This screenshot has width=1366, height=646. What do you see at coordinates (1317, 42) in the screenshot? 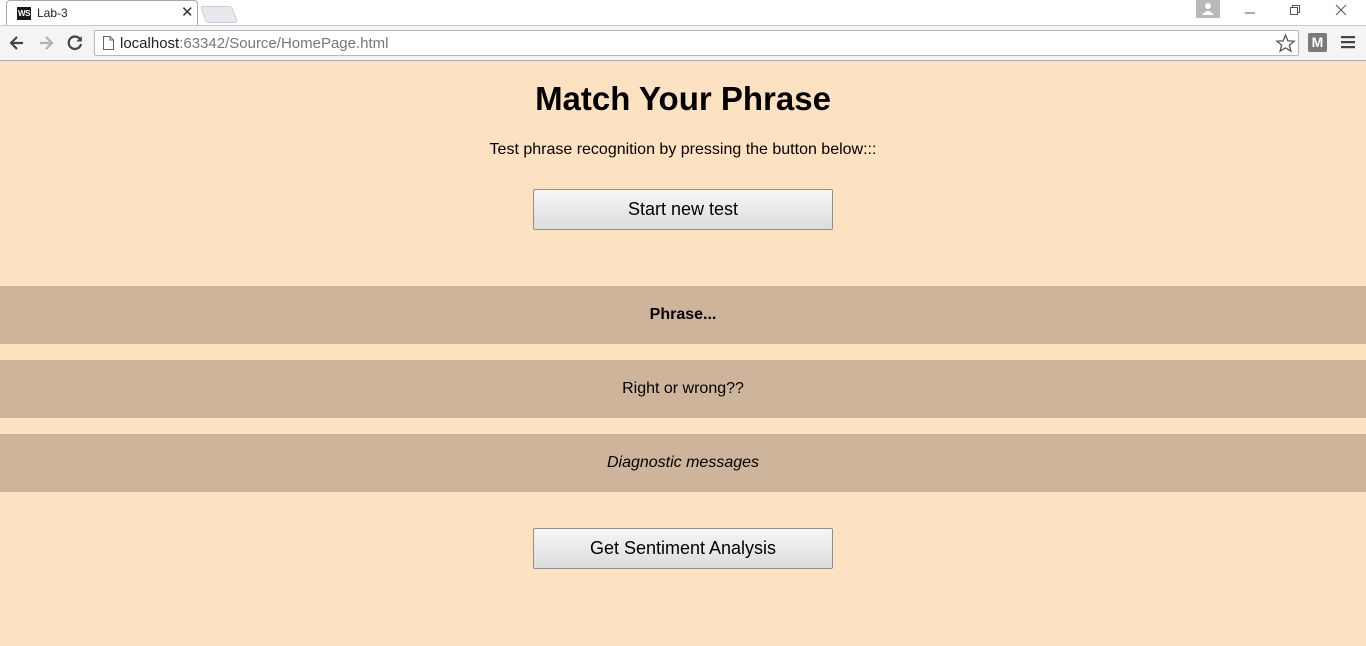
I see `extension-m-button: M` at bounding box center [1317, 42].